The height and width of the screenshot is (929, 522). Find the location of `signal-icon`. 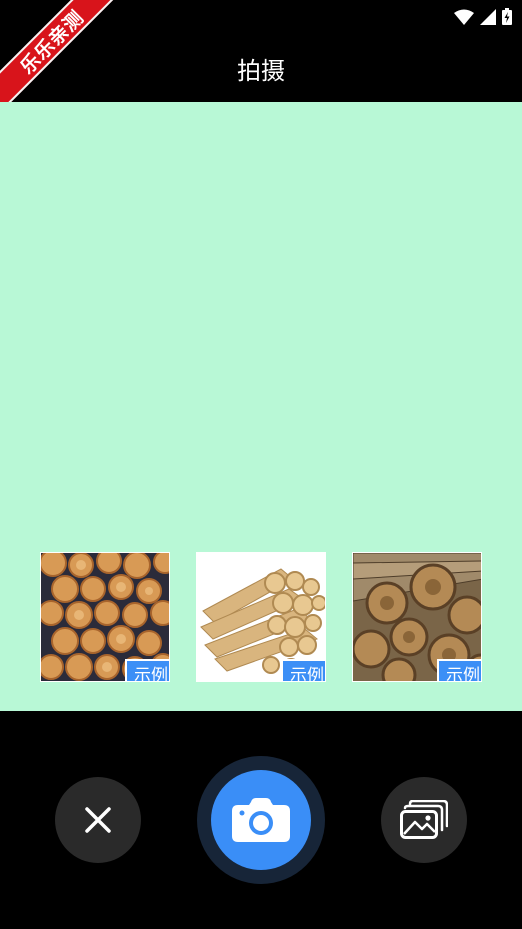

signal-icon is located at coordinates (488, 16).